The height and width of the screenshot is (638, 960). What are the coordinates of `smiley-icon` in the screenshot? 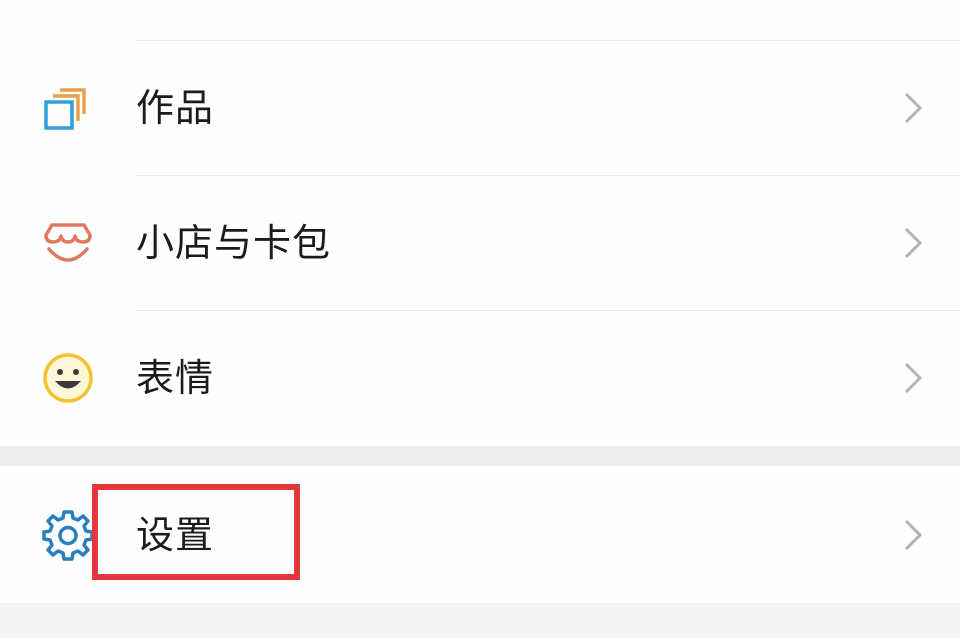 It's located at (68, 378).